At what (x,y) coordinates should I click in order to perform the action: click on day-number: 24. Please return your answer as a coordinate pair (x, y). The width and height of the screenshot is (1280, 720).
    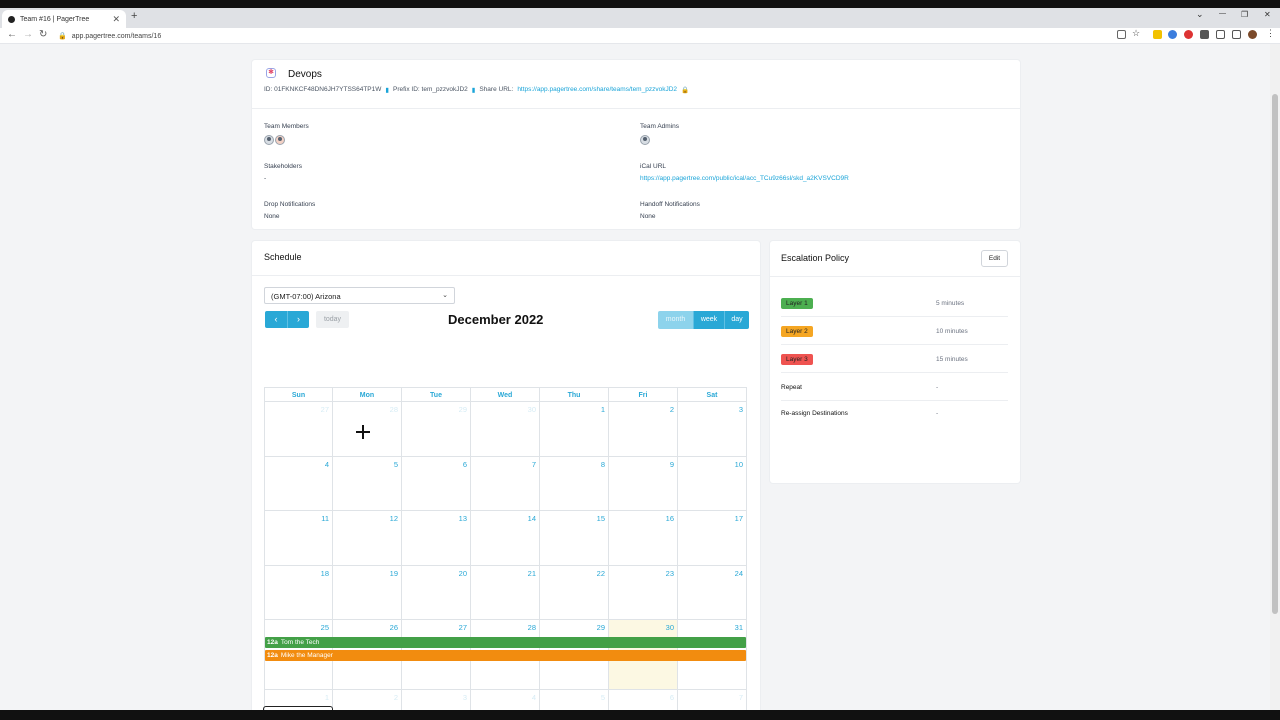
    Looking at the image, I should click on (739, 573).